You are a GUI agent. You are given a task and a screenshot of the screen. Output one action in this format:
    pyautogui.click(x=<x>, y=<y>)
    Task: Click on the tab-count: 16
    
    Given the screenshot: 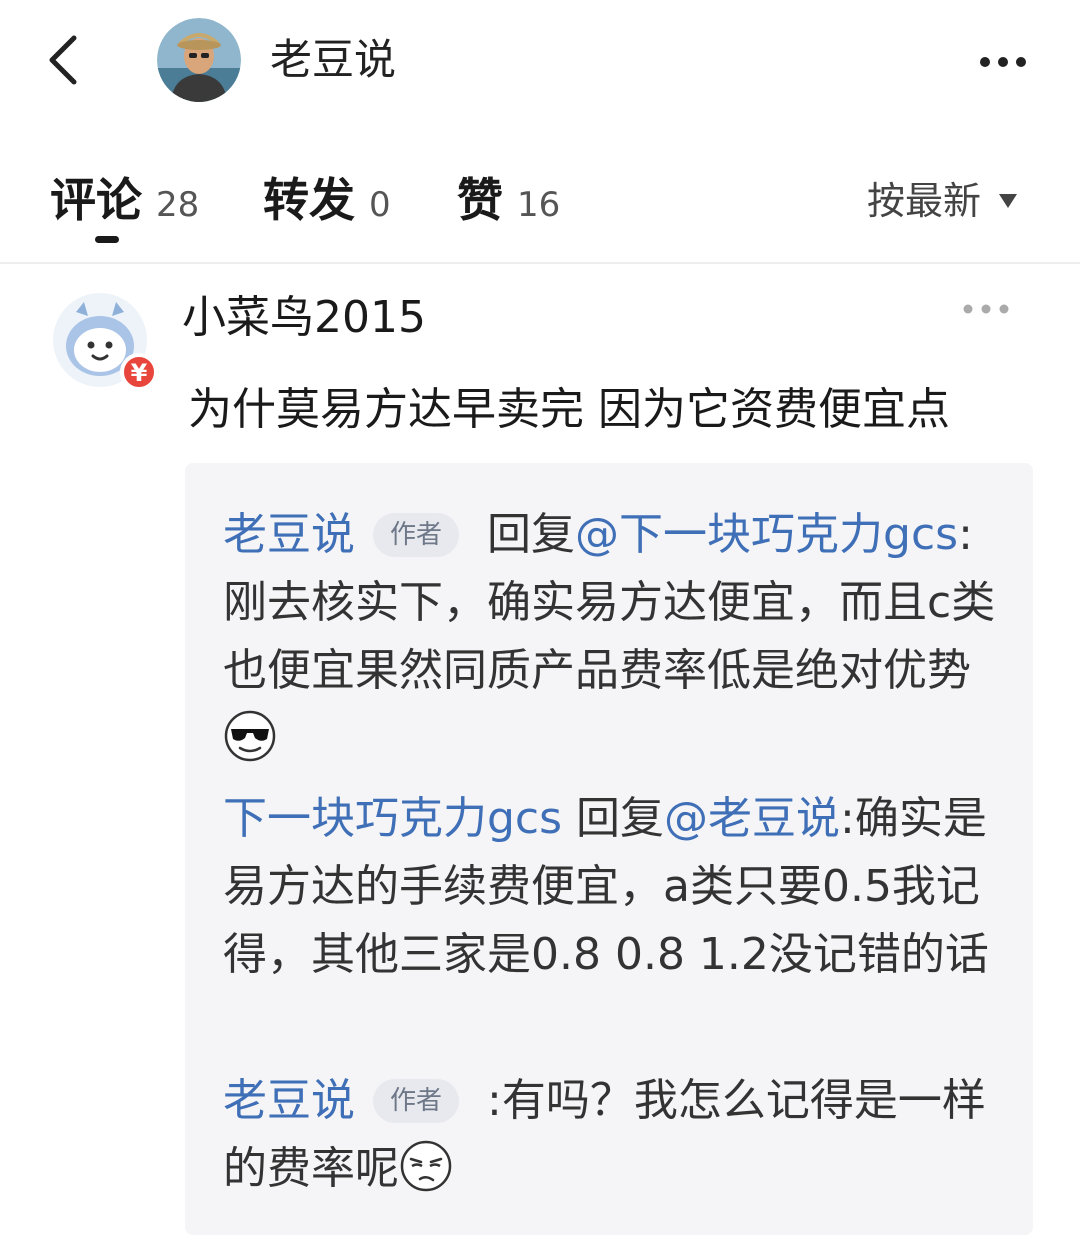 What is the action you would take?
    pyautogui.click(x=539, y=205)
    